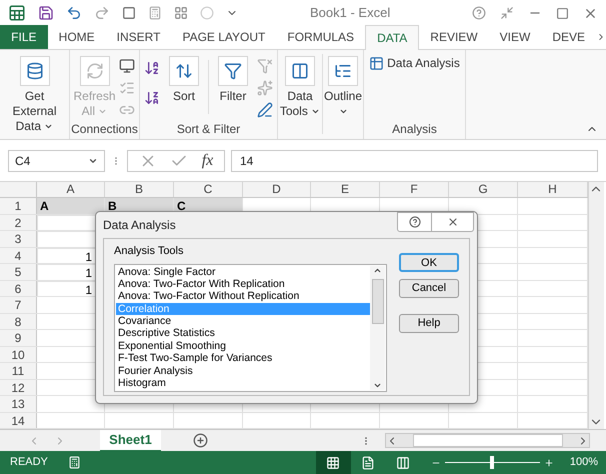 This screenshot has width=606, height=474. Describe the element at coordinates (29, 462) in the screenshot. I see `status-text: READY` at that location.